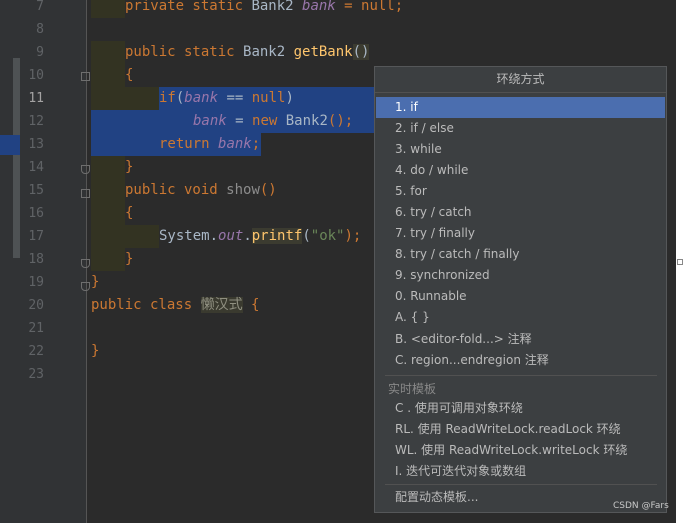  Describe the element at coordinates (235, 98) in the screenshot. I see `code-text: ==` at that location.